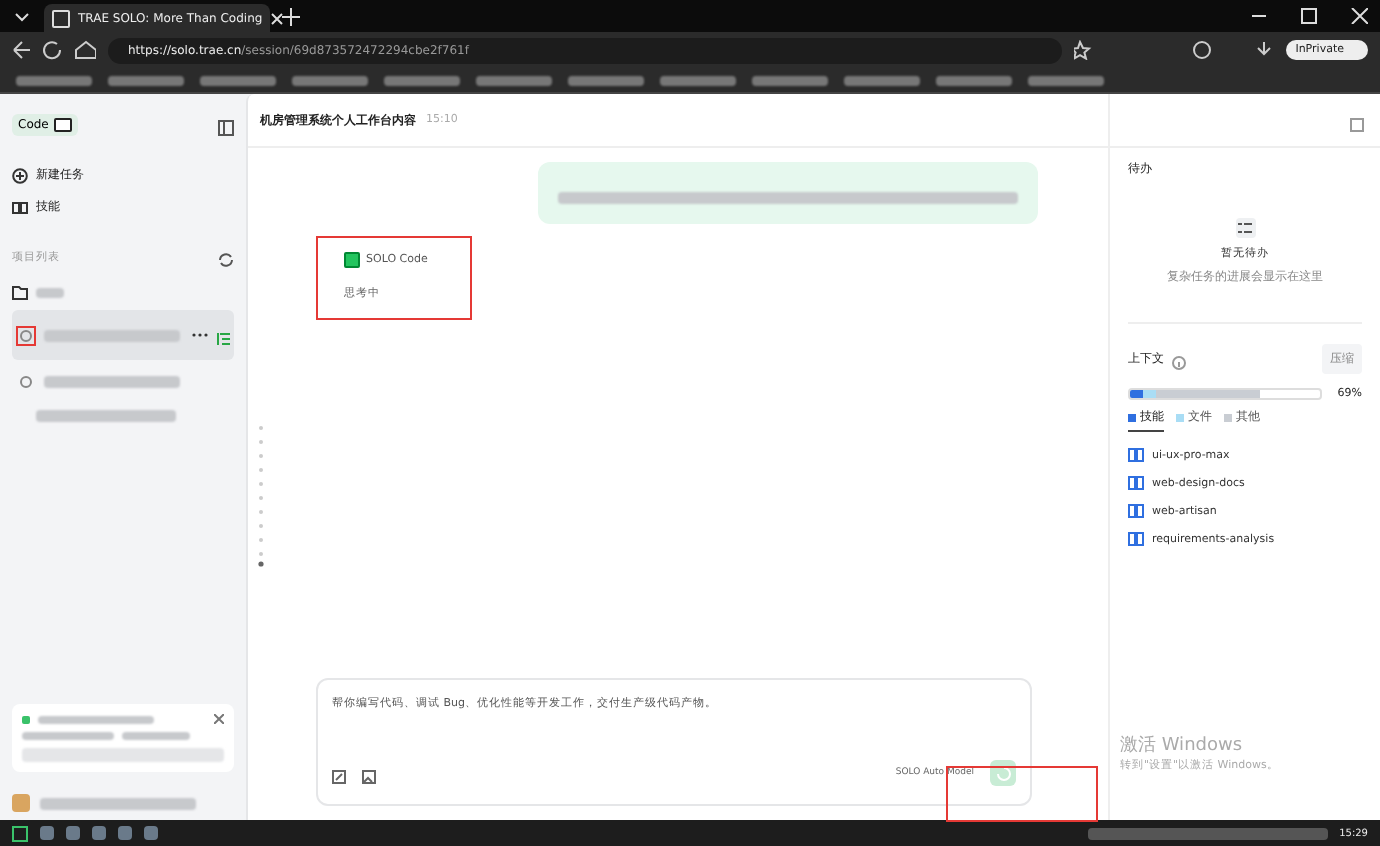 The height and width of the screenshot is (846, 1380). Describe the element at coordinates (54, 50) in the screenshot. I see `navigation-icon` at that location.